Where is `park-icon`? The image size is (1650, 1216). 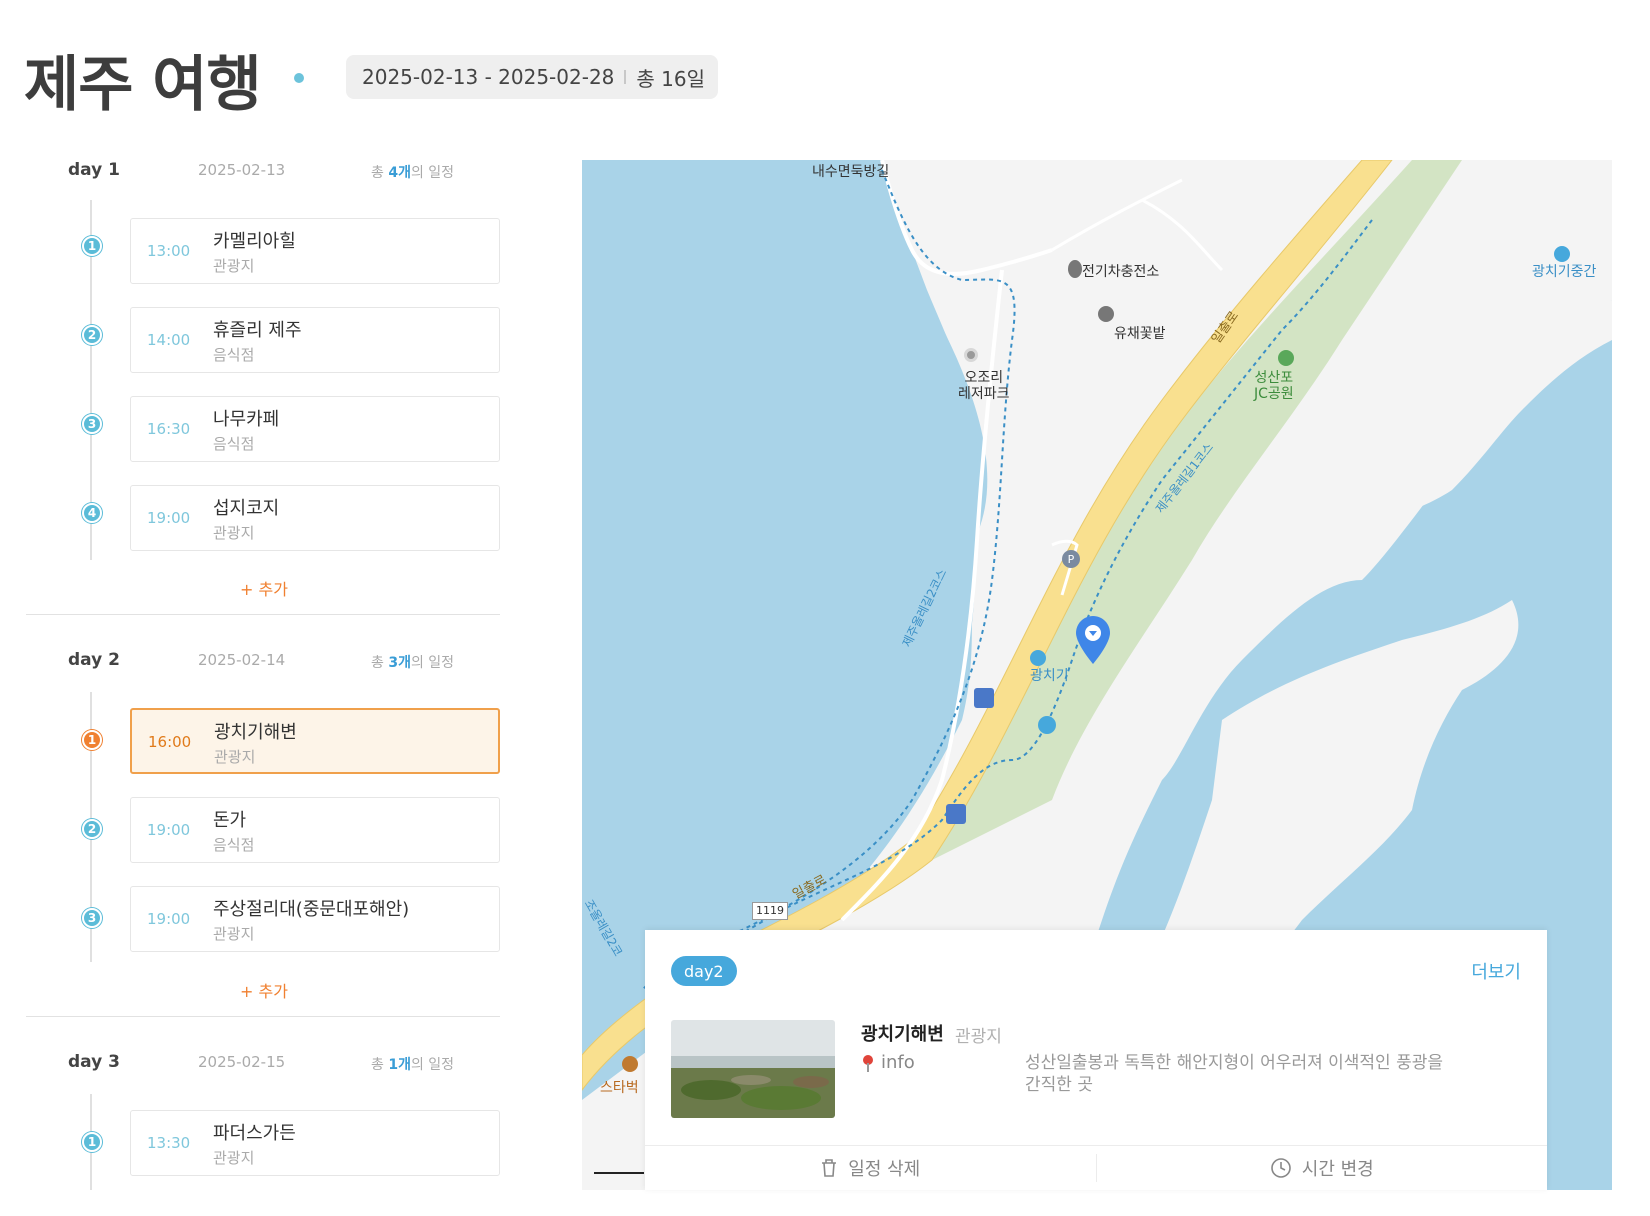
park-icon is located at coordinates (1286, 358).